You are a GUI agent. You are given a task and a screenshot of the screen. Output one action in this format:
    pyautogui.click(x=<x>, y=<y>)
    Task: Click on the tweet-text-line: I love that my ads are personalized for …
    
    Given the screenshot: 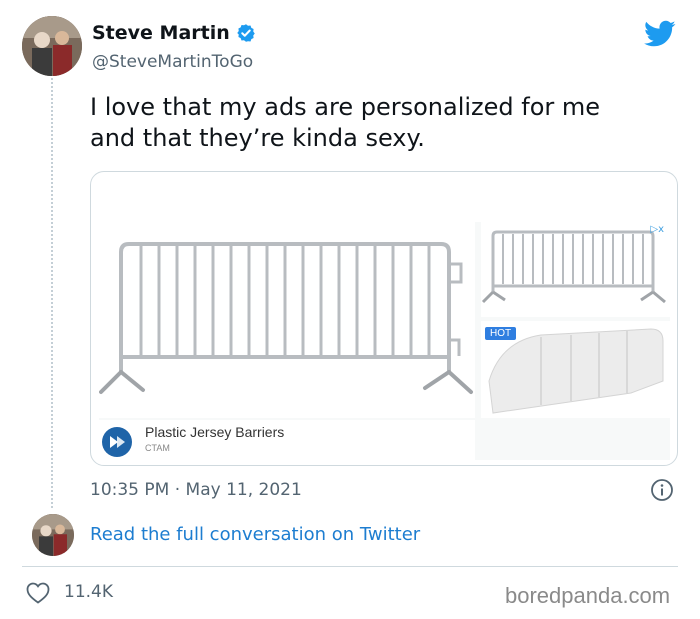 What is the action you would take?
    pyautogui.click(x=345, y=107)
    